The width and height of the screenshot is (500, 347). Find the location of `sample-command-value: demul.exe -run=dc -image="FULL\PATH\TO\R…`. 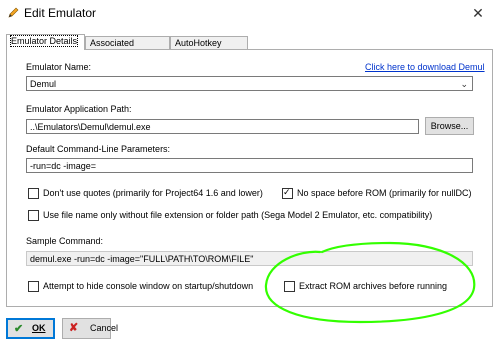

sample-command-value: demul.exe -run=dc -image="FULL\PATH\TO\R… is located at coordinates (142, 259).